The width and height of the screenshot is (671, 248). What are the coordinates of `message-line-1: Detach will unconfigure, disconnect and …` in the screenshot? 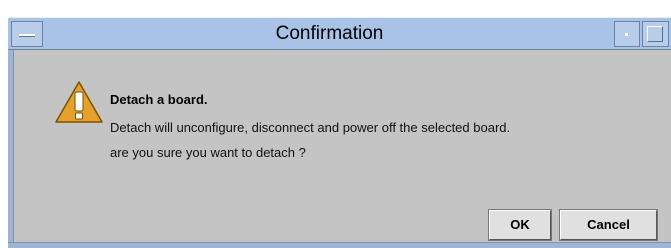 It's located at (310, 127).